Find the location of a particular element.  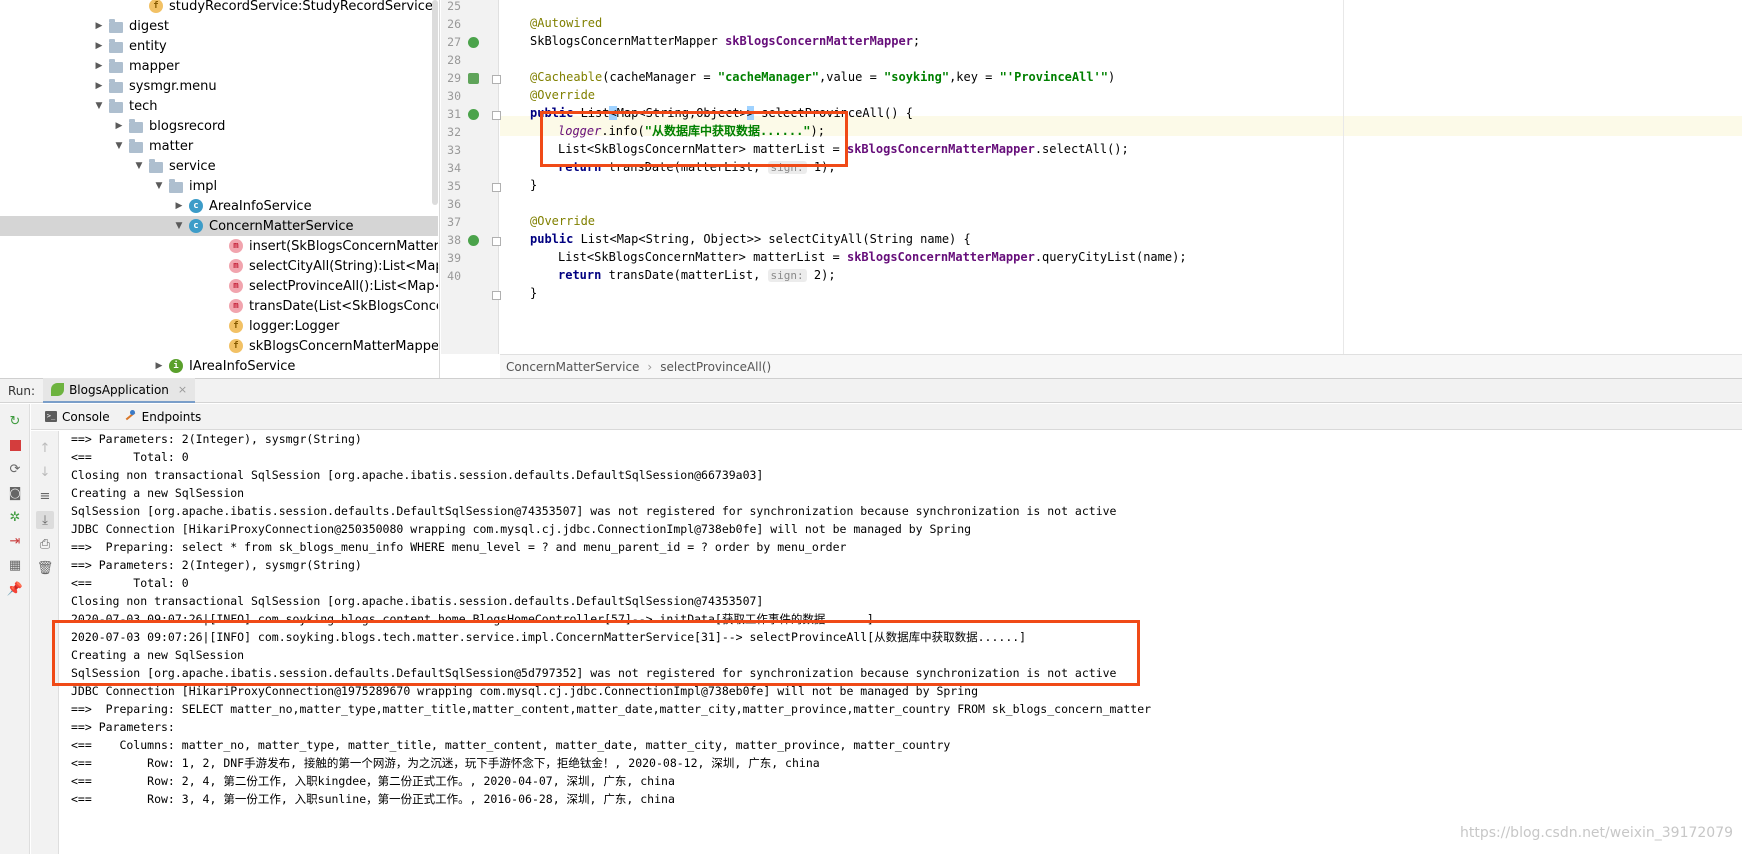

soft-wrap-icon: ≡ is located at coordinates (45, 496).